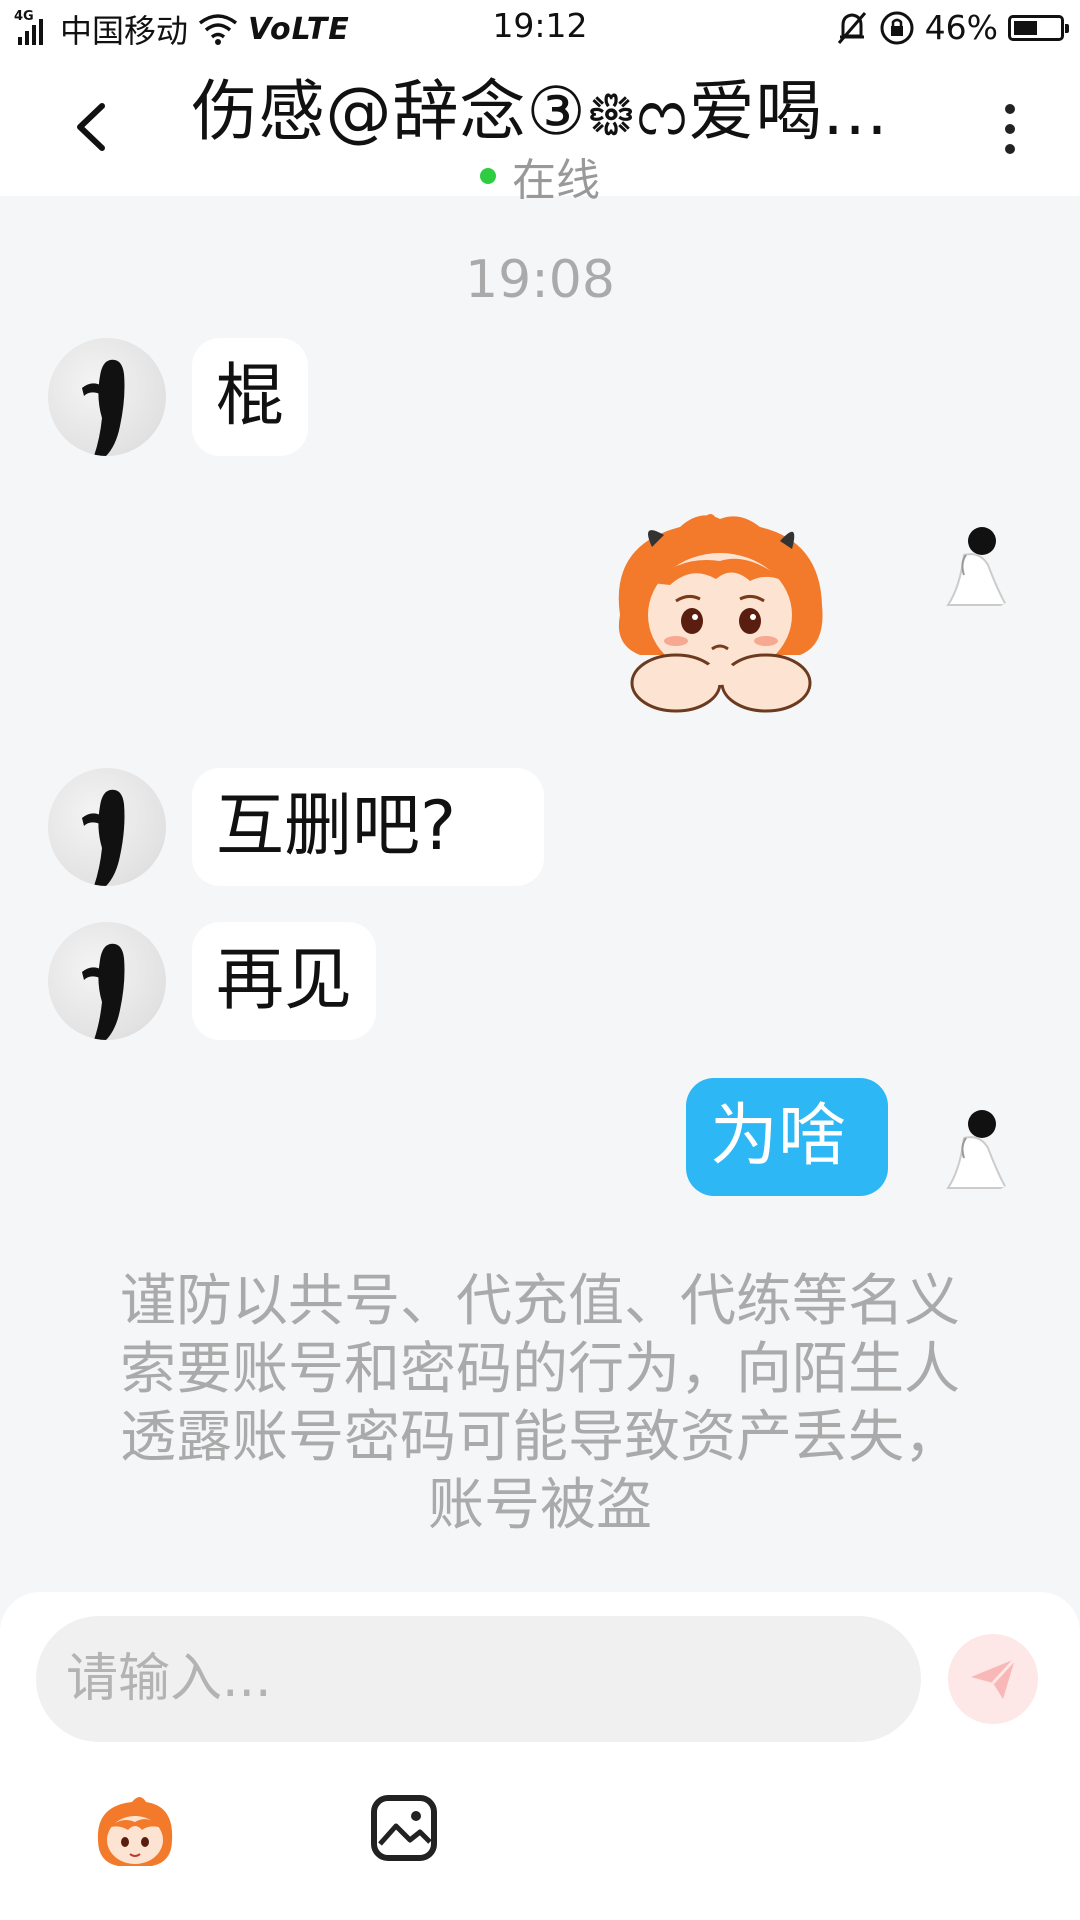  What do you see at coordinates (897, 27) in the screenshot?
I see `rotation-lock-icon` at bounding box center [897, 27].